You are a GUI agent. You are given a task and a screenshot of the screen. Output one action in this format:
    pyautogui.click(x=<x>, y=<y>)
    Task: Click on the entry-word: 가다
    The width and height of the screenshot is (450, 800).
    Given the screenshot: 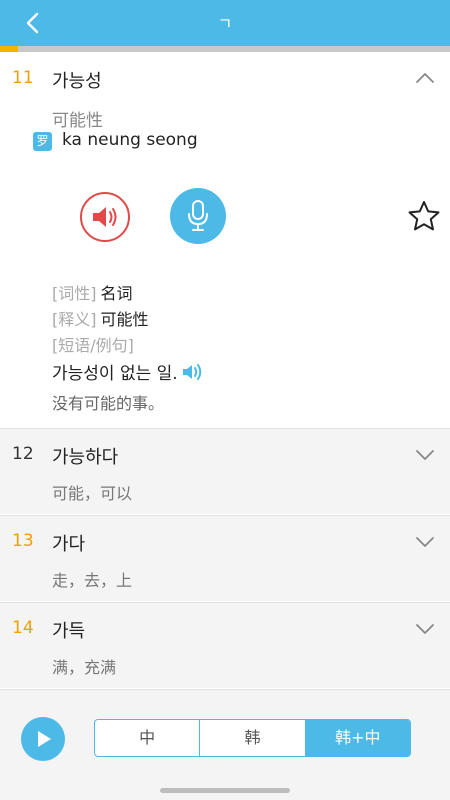 What is the action you would take?
    pyautogui.click(x=69, y=544)
    